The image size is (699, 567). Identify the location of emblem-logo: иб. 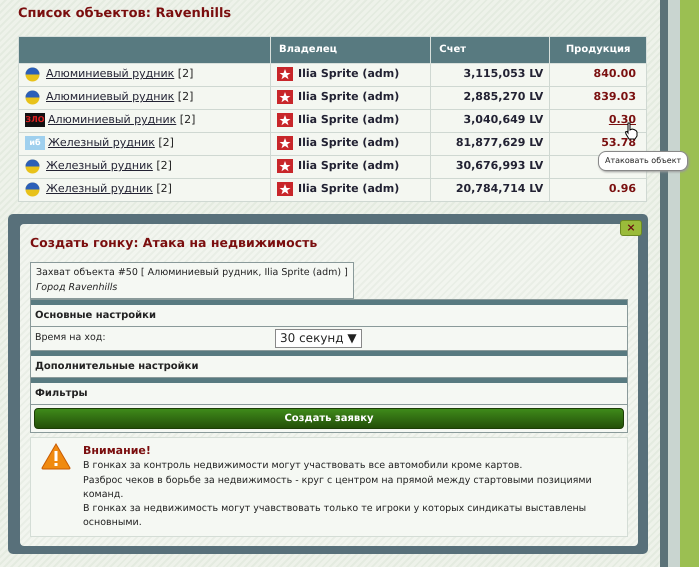
(35, 143).